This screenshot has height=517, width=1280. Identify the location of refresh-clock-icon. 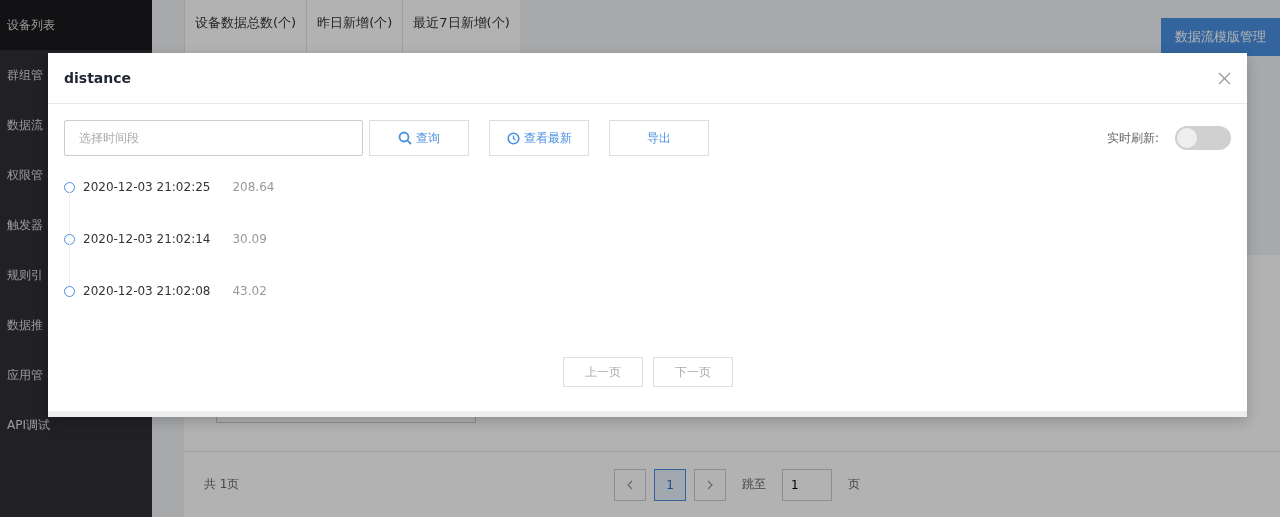
(513, 138).